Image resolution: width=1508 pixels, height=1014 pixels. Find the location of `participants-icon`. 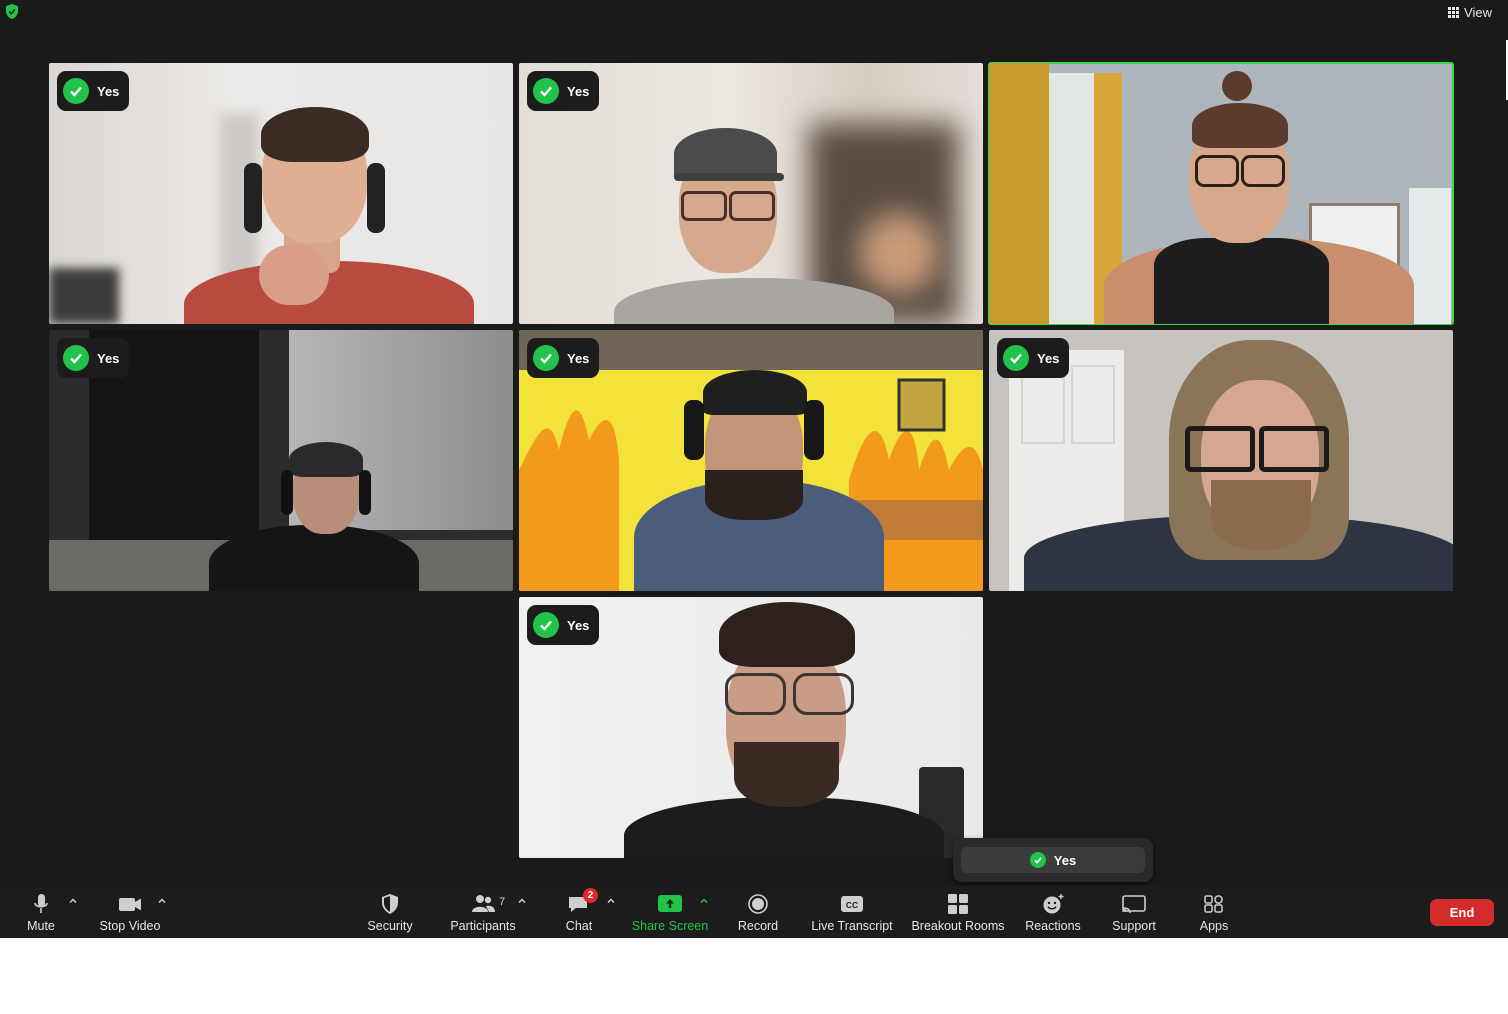

participants-icon is located at coordinates (483, 903).